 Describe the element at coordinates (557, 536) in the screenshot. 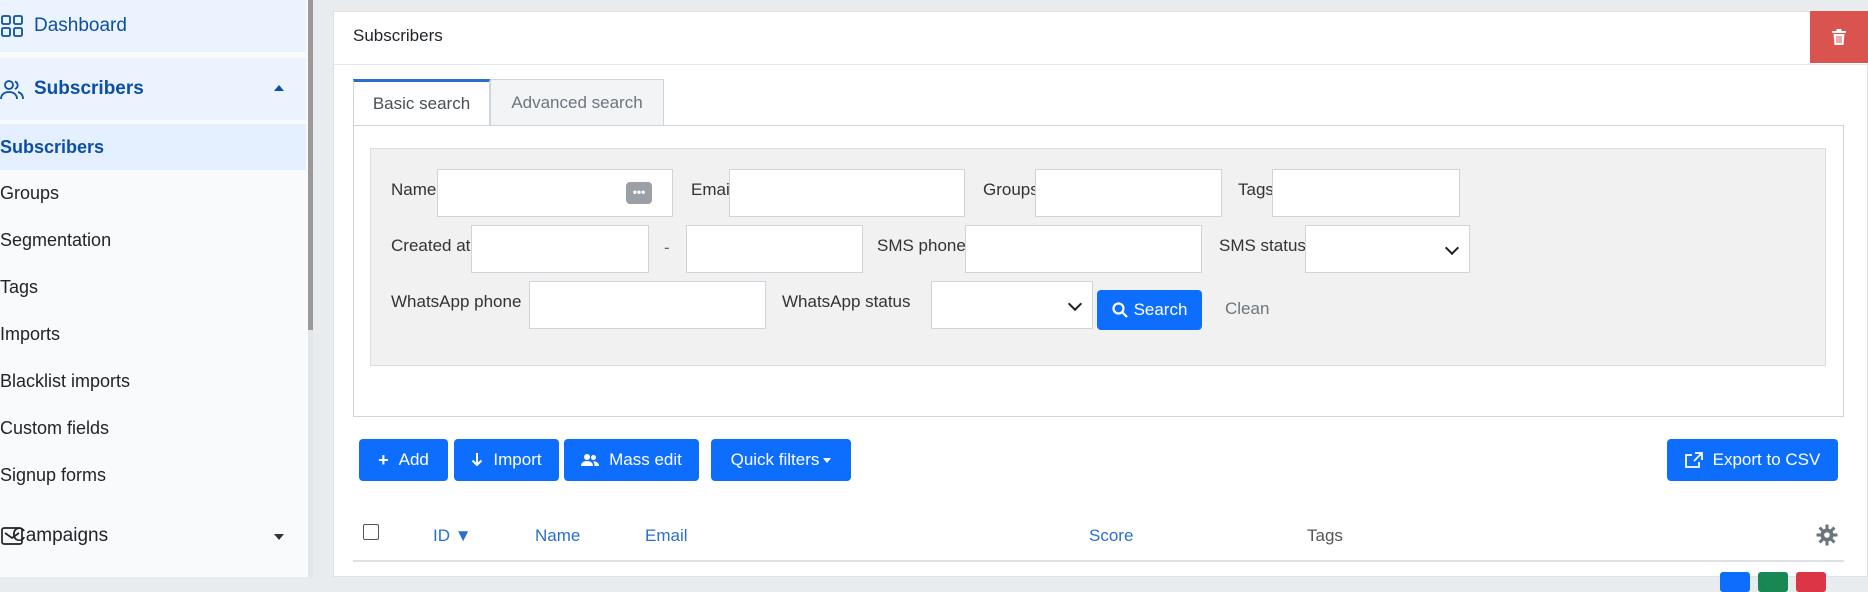

I see `column-header-name: Name` at that location.